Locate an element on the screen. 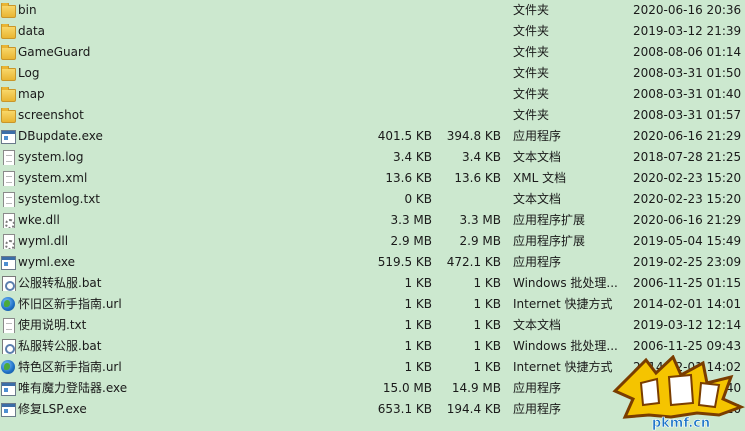  file-size: 3.4 KB is located at coordinates (412, 157).